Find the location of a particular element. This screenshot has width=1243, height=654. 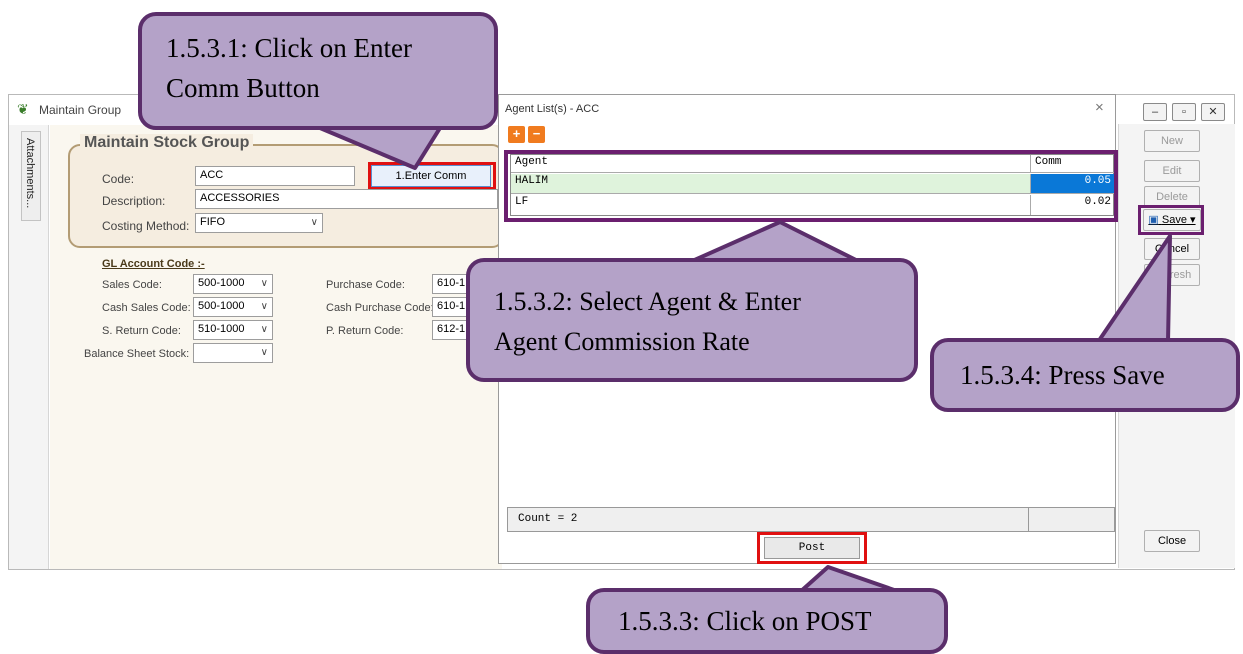

callout-4-pointer is located at coordinates (1134, 289).